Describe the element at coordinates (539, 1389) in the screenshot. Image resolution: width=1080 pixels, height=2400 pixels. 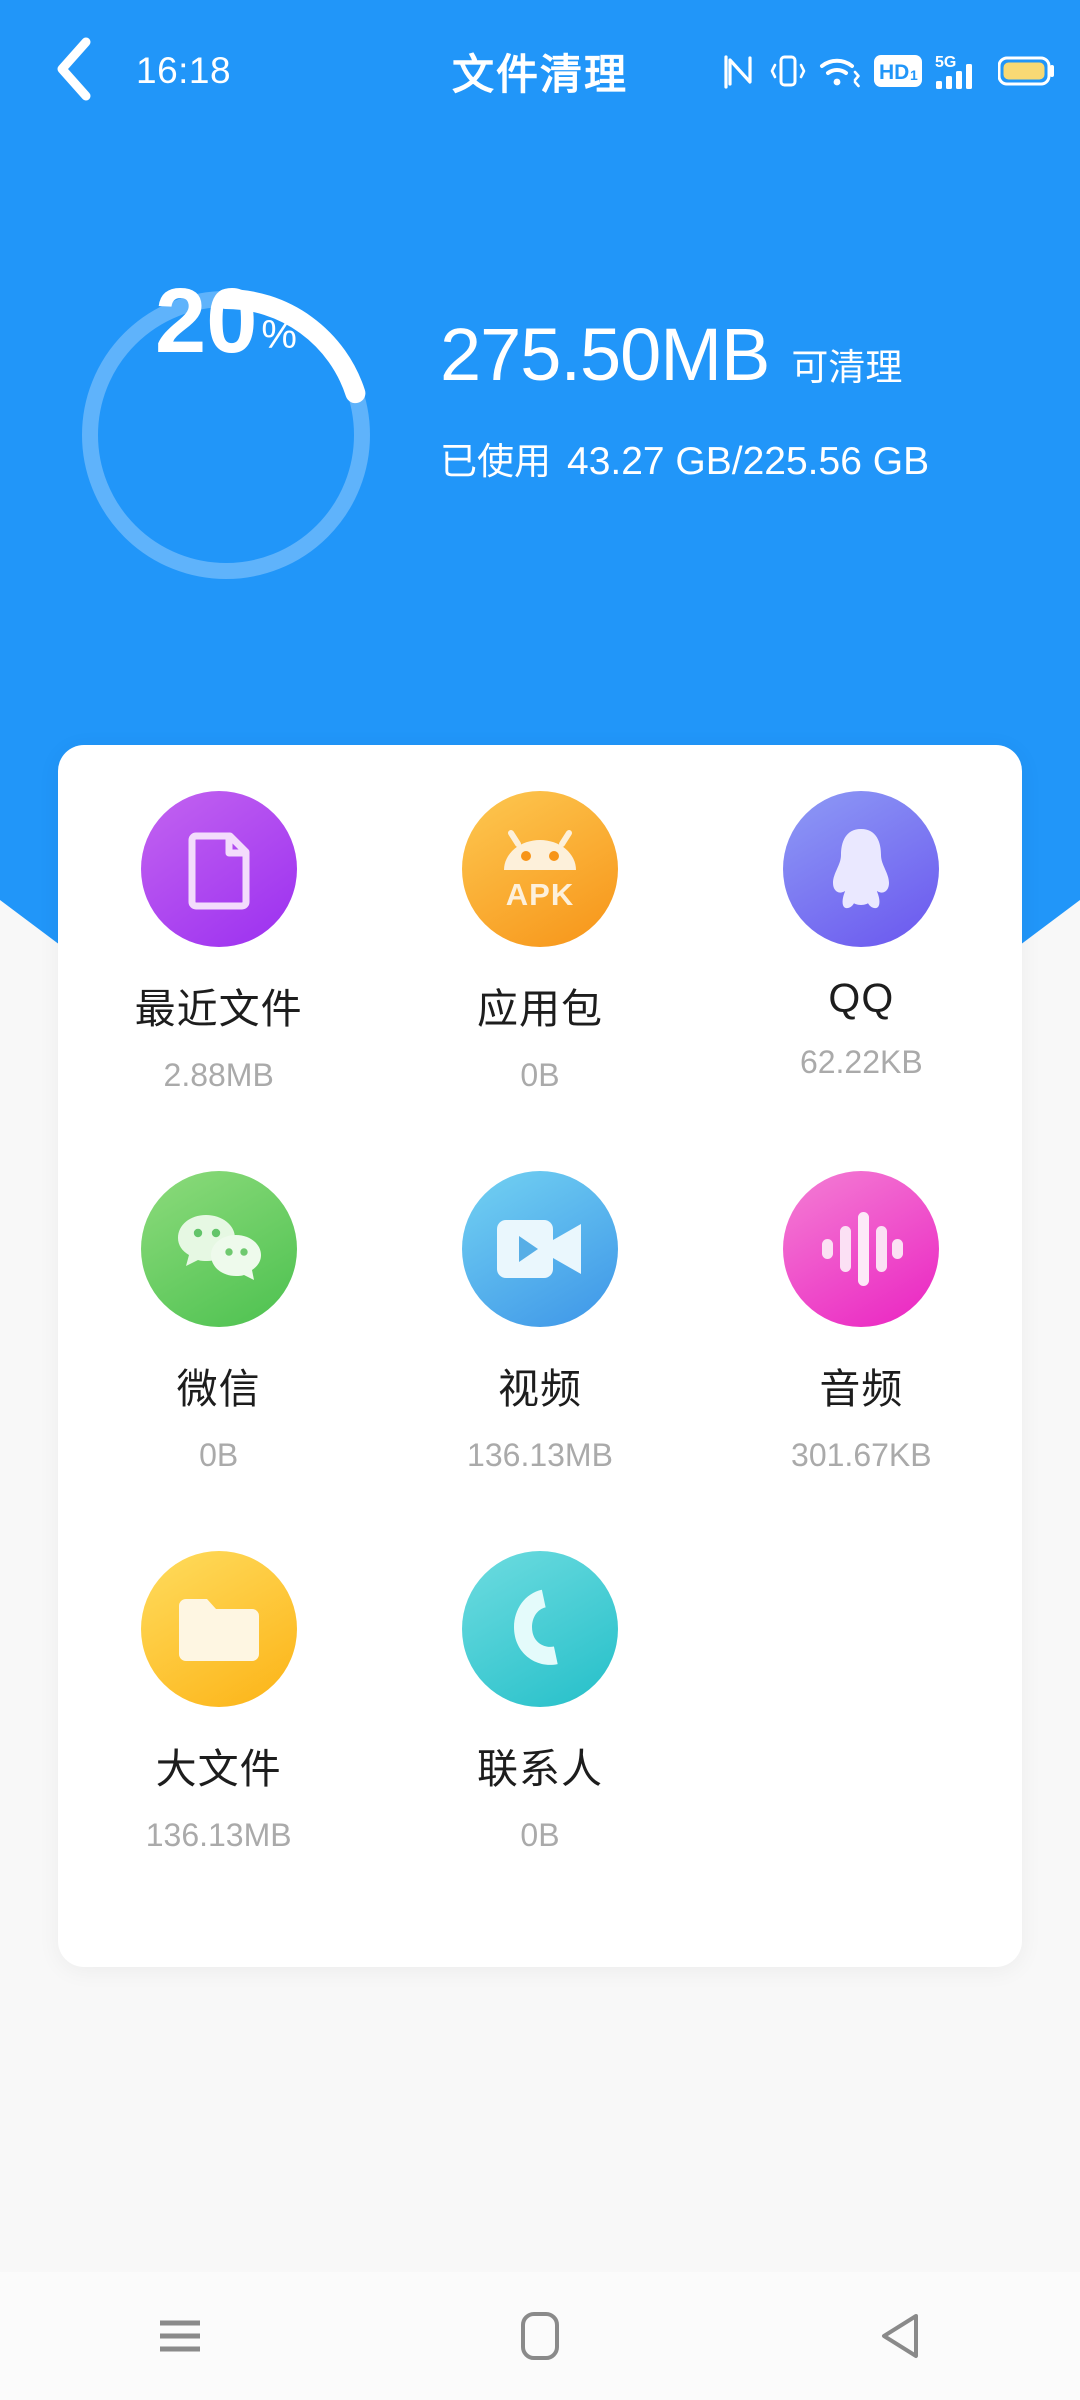
I see `category-label: 视频` at that location.